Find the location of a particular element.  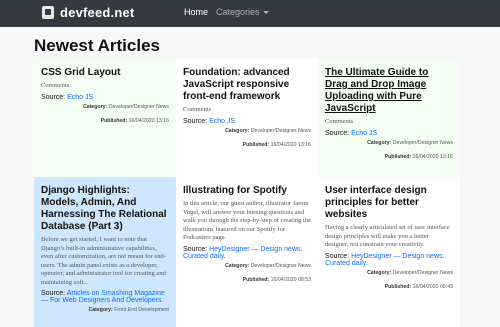

article-title: Illustrating for Spotify is located at coordinates (247, 191).